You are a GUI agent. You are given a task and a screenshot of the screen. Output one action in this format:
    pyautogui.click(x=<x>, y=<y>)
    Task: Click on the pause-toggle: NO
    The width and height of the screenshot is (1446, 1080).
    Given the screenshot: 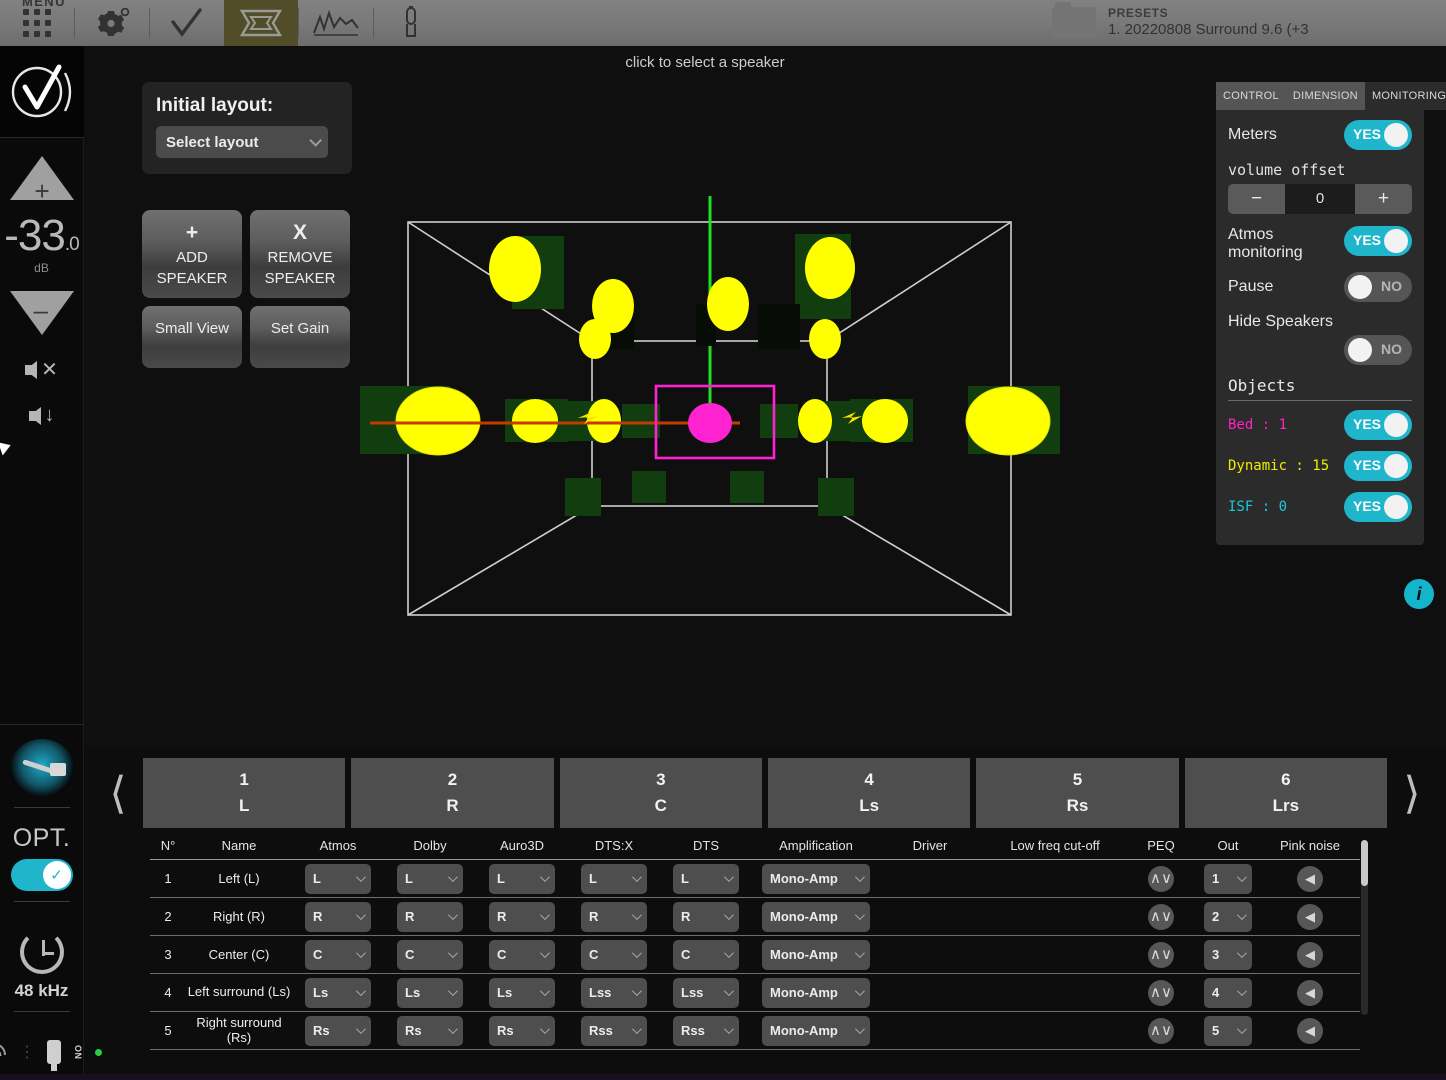 What is the action you would take?
    pyautogui.click(x=1378, y=287)
    